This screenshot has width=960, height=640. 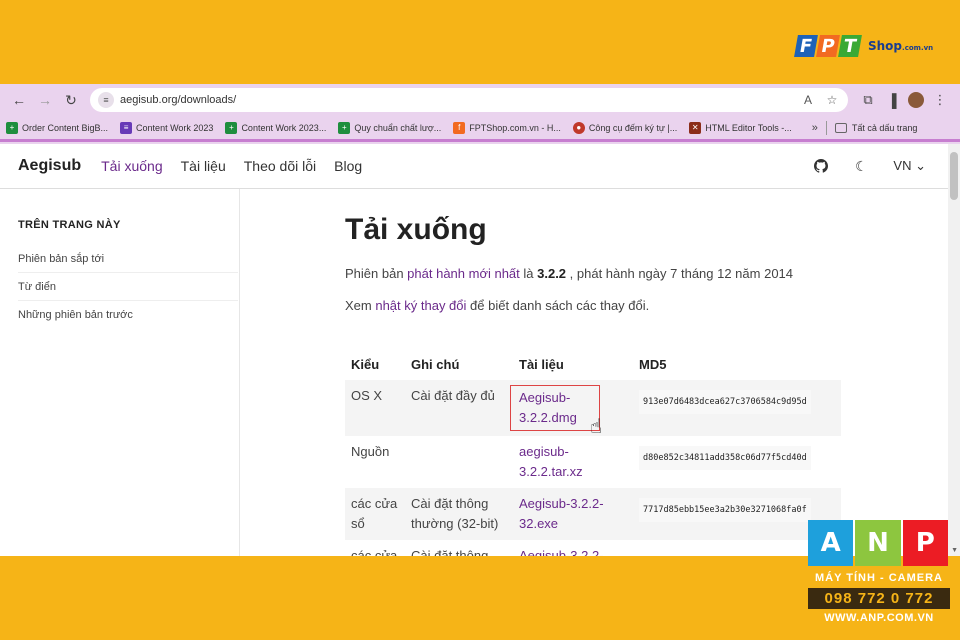 What do you see at coordinates (559, 462) in the screenshot?
I see `download-link-source: aegisub-3.2.2.tar.xz` at bounding box center [559, 462].